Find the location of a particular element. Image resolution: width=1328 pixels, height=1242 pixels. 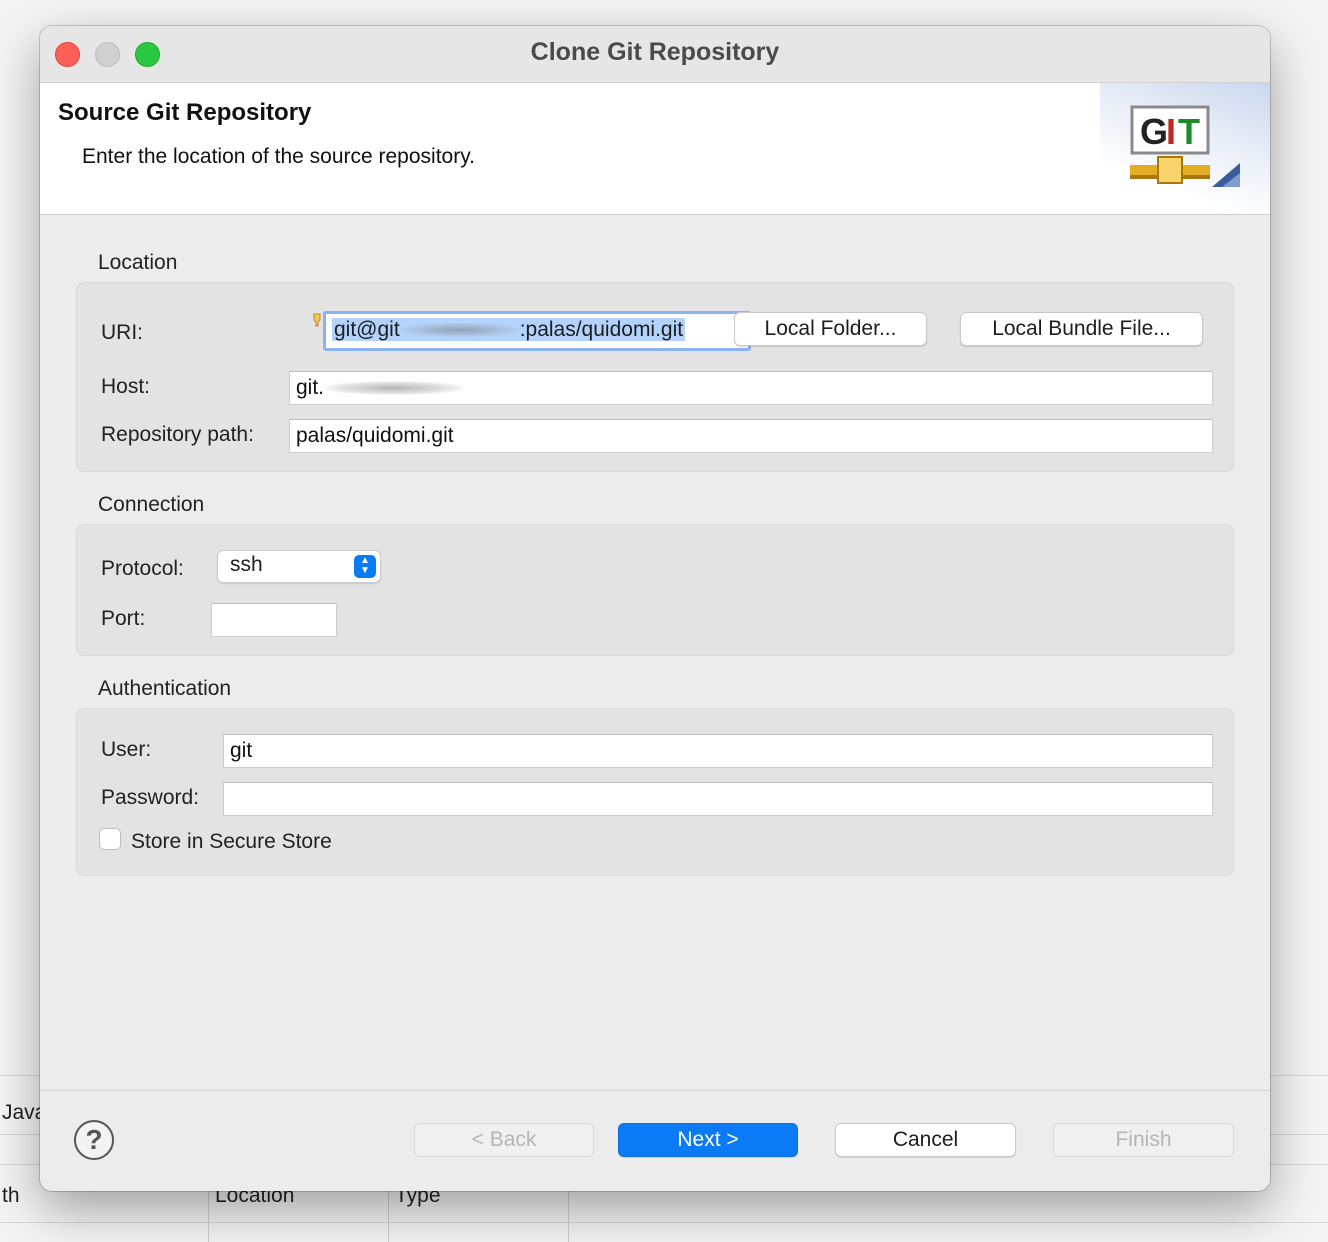

uri-label: URI: is located at coordinates (122, 332).